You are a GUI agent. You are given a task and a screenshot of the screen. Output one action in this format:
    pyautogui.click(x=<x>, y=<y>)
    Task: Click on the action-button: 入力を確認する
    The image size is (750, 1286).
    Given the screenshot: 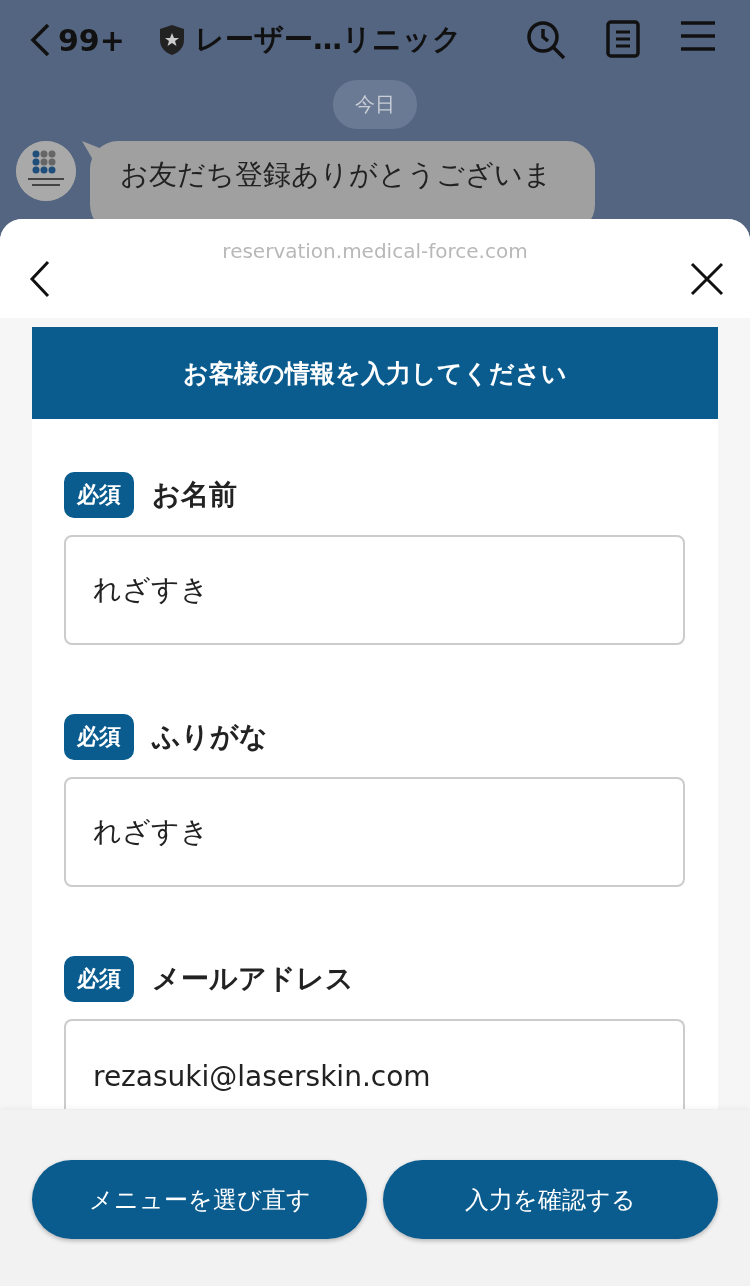 What is the action you would take?
    pyautogui.click(x=550, y=1199)
    